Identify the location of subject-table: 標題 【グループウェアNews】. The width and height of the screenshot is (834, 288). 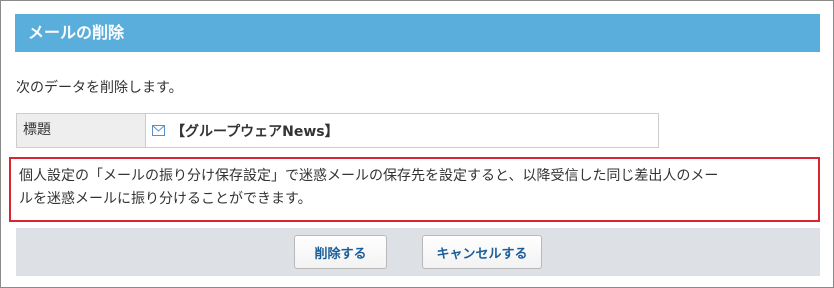
(337, 130).